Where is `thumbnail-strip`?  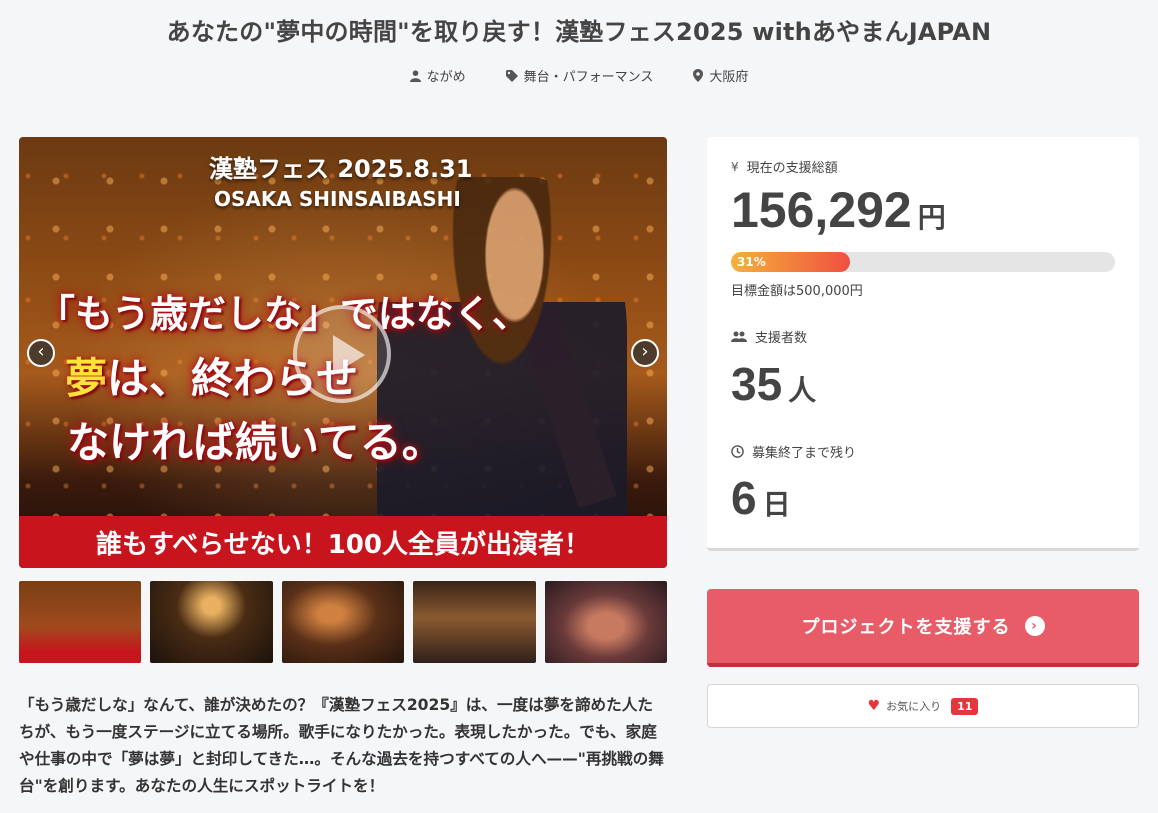
thumbnail-strip is located at coordinates (343, 622).